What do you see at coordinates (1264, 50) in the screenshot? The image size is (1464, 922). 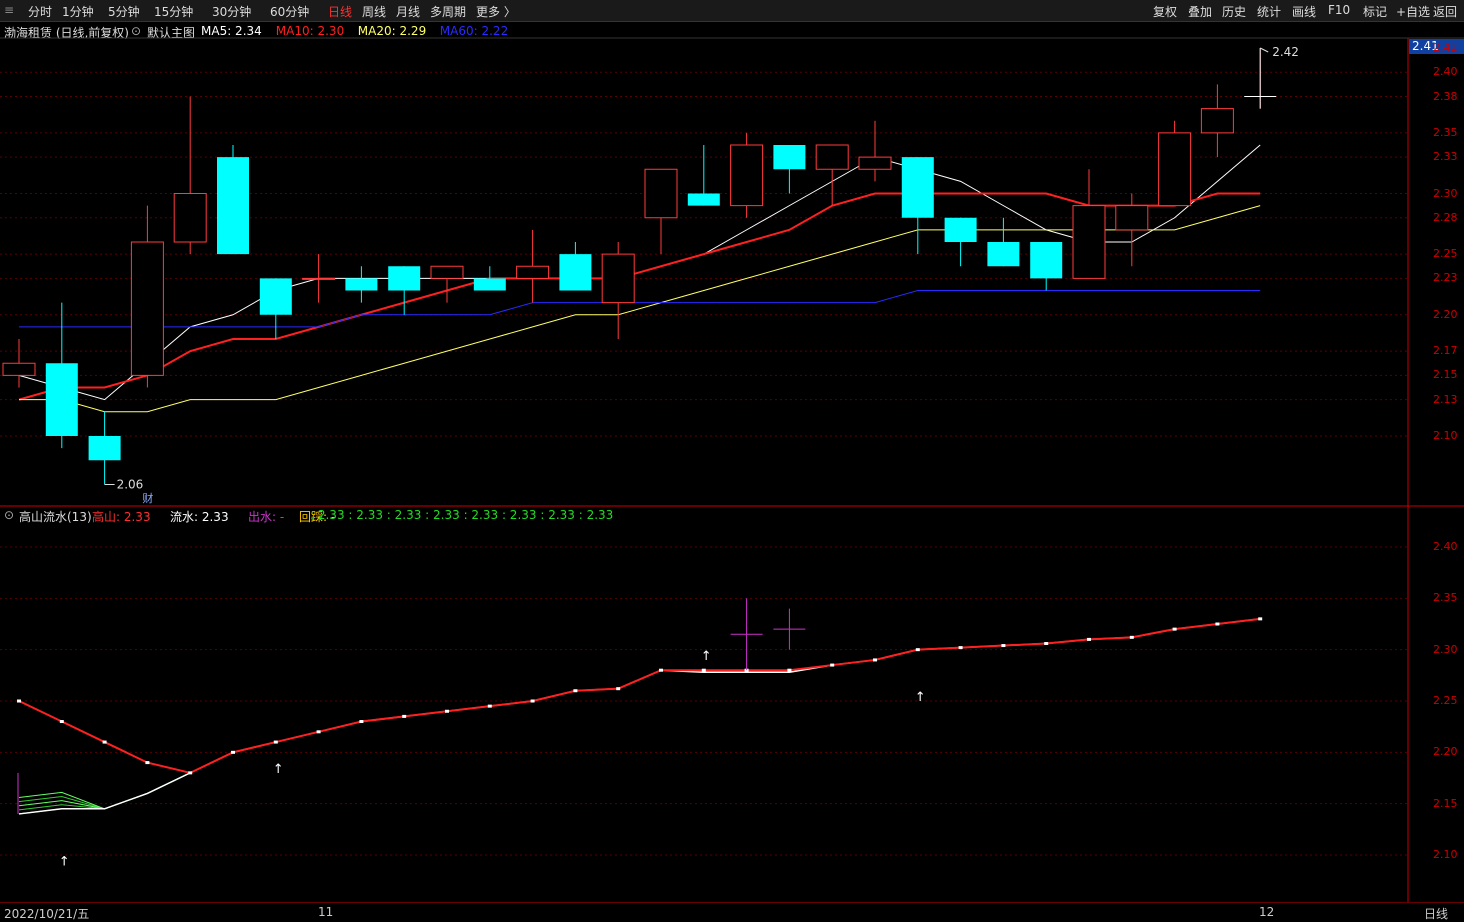 I see `high-pointer` at bounding box center [1264, 50].